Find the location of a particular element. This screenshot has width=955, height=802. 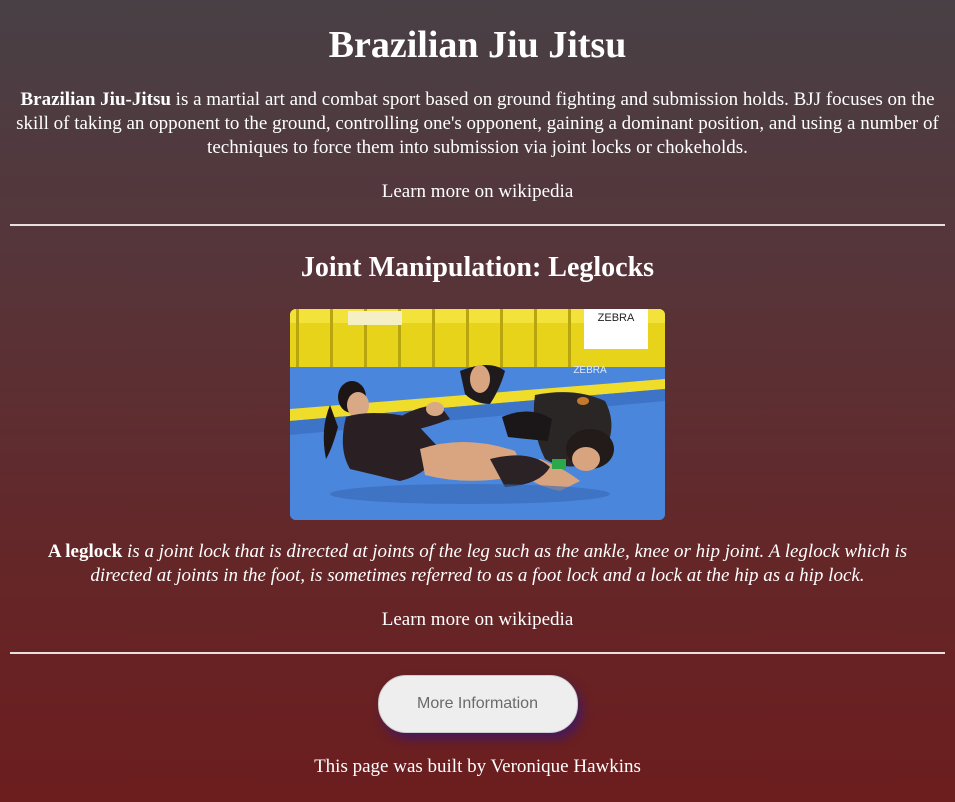

leglock-wikipedia-link: Learn more on wikipedia is located at coordinates (477, 620).